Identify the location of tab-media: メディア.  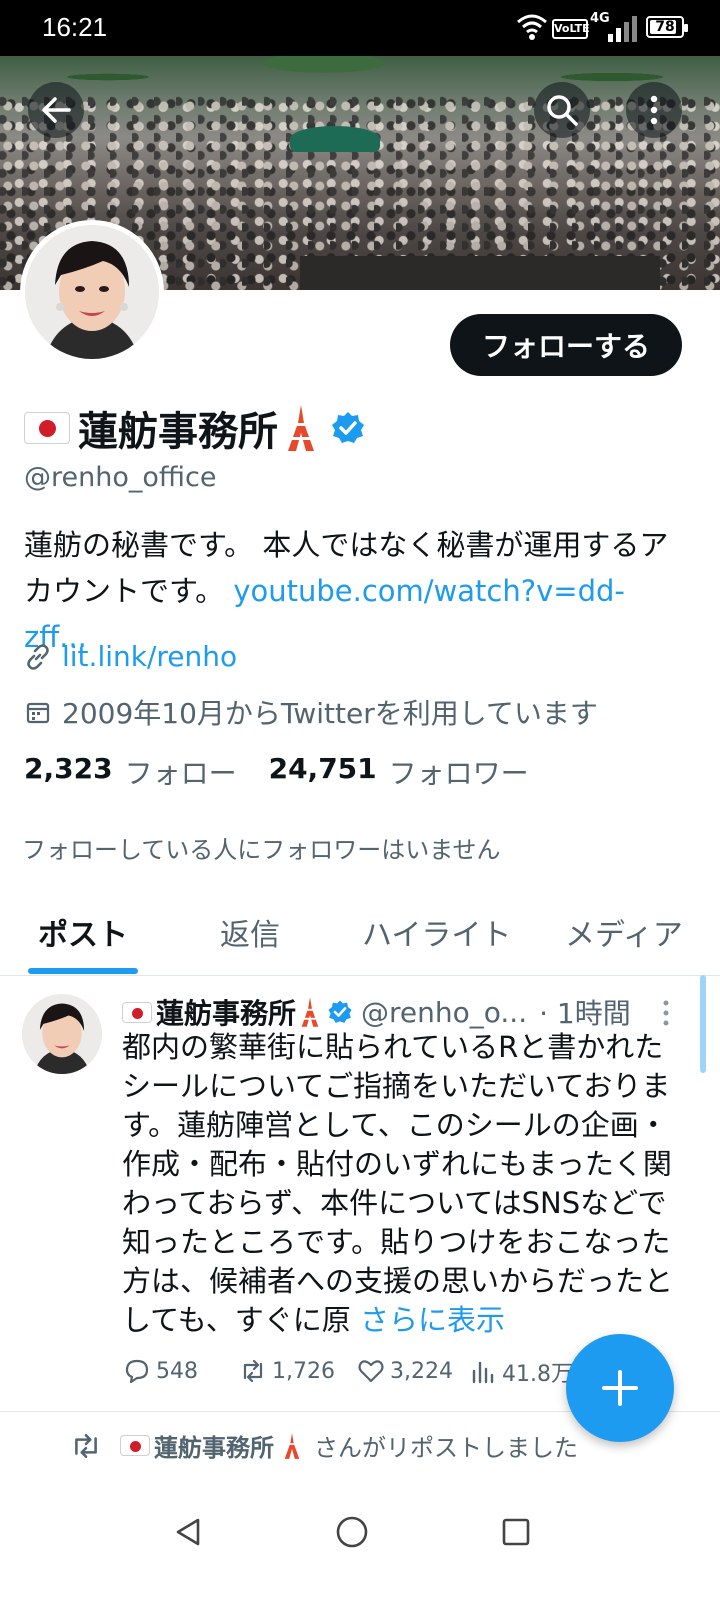
(624, 932).